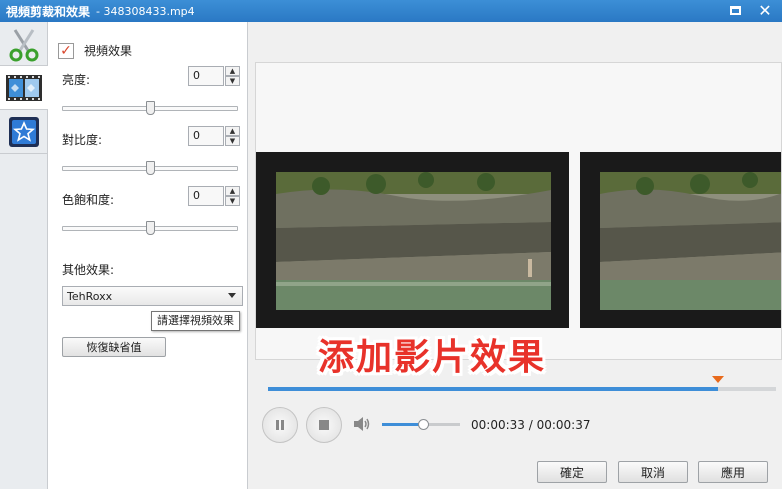 The image size is (782, 489). Describe the element at coordinates (232, 191) in the screenshot. I see `saturation-up-button: ▲` at that location.